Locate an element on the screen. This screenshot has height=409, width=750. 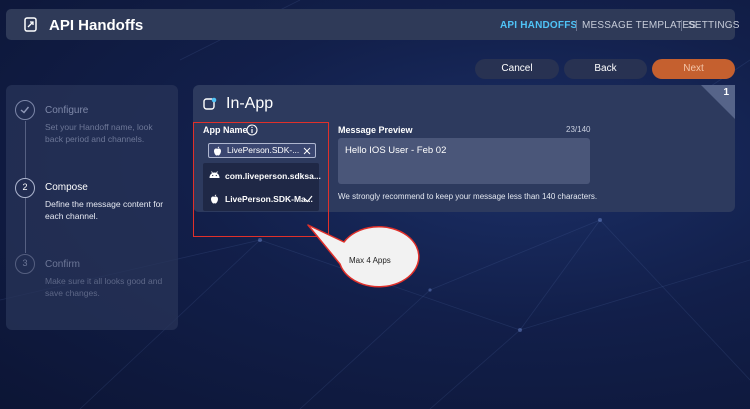
handoff-app-icon is located at coordinates (30, 24).